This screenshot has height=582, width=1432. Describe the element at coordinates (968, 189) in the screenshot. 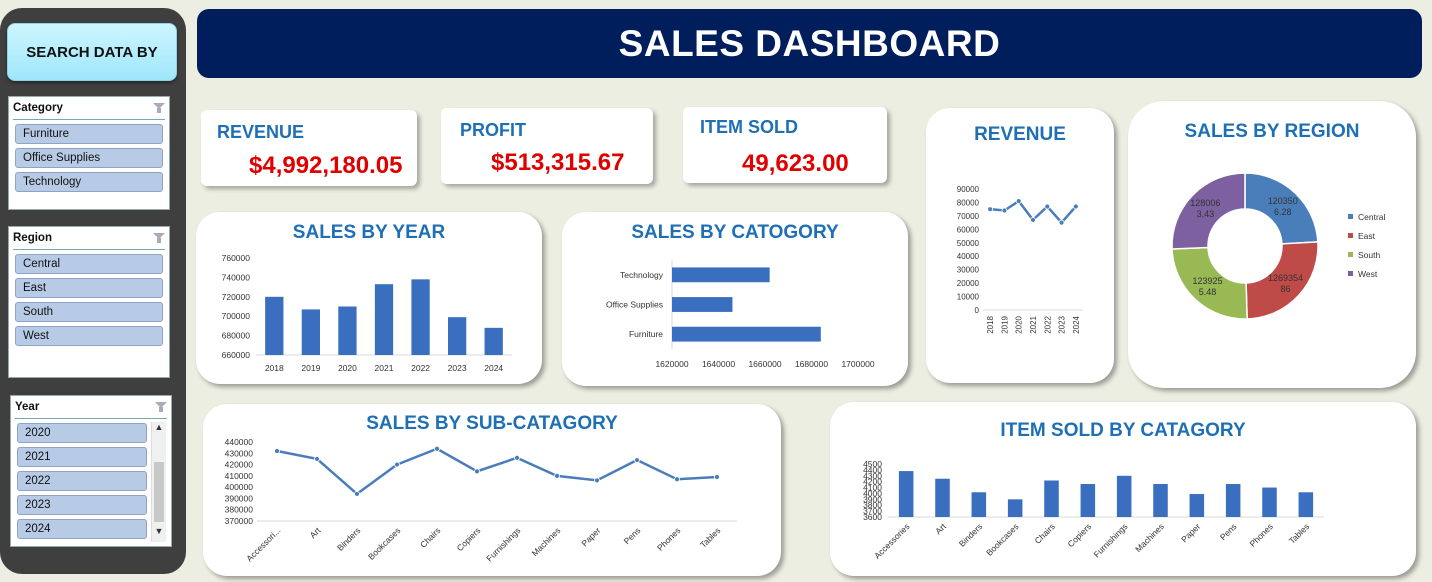

I see `y-tick-label: 90000` at that location.